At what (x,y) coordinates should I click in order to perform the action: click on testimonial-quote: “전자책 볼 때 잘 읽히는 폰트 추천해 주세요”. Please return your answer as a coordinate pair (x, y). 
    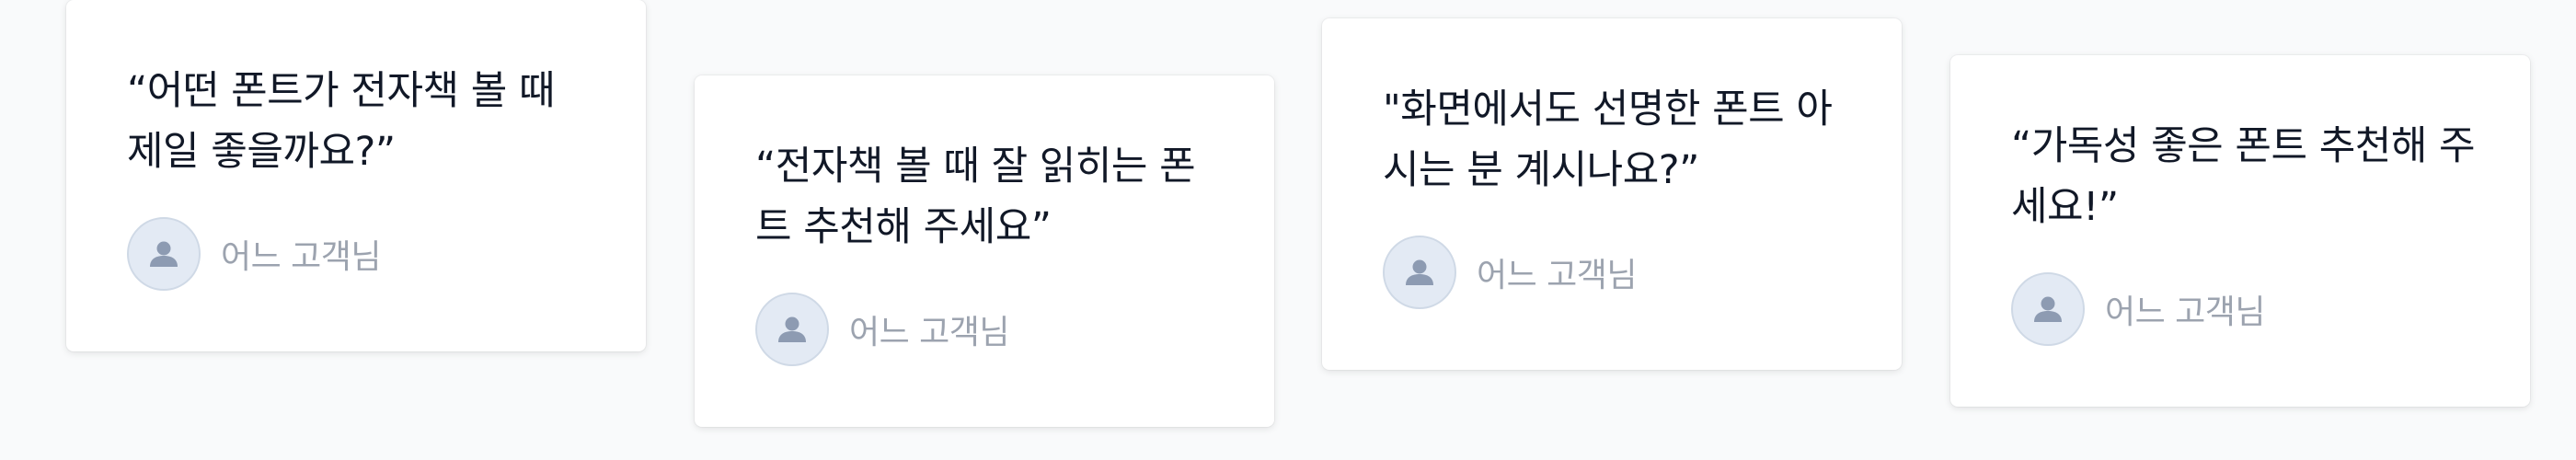
    Looking at the image, I should click on (975, 197).